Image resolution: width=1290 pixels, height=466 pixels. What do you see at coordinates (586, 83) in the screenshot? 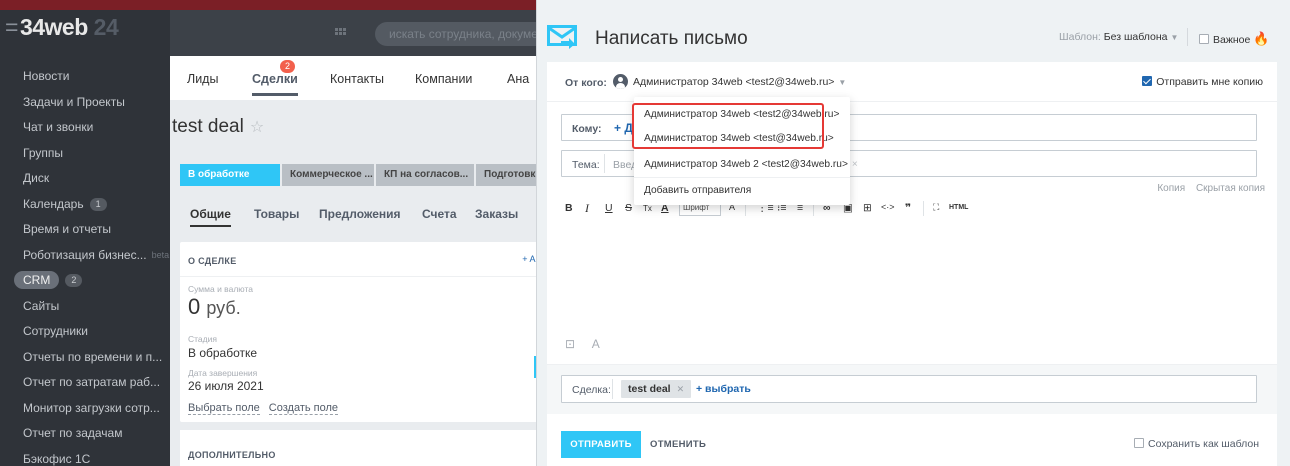
I see `from-label: От кого:` at bounding box center [586, 83].